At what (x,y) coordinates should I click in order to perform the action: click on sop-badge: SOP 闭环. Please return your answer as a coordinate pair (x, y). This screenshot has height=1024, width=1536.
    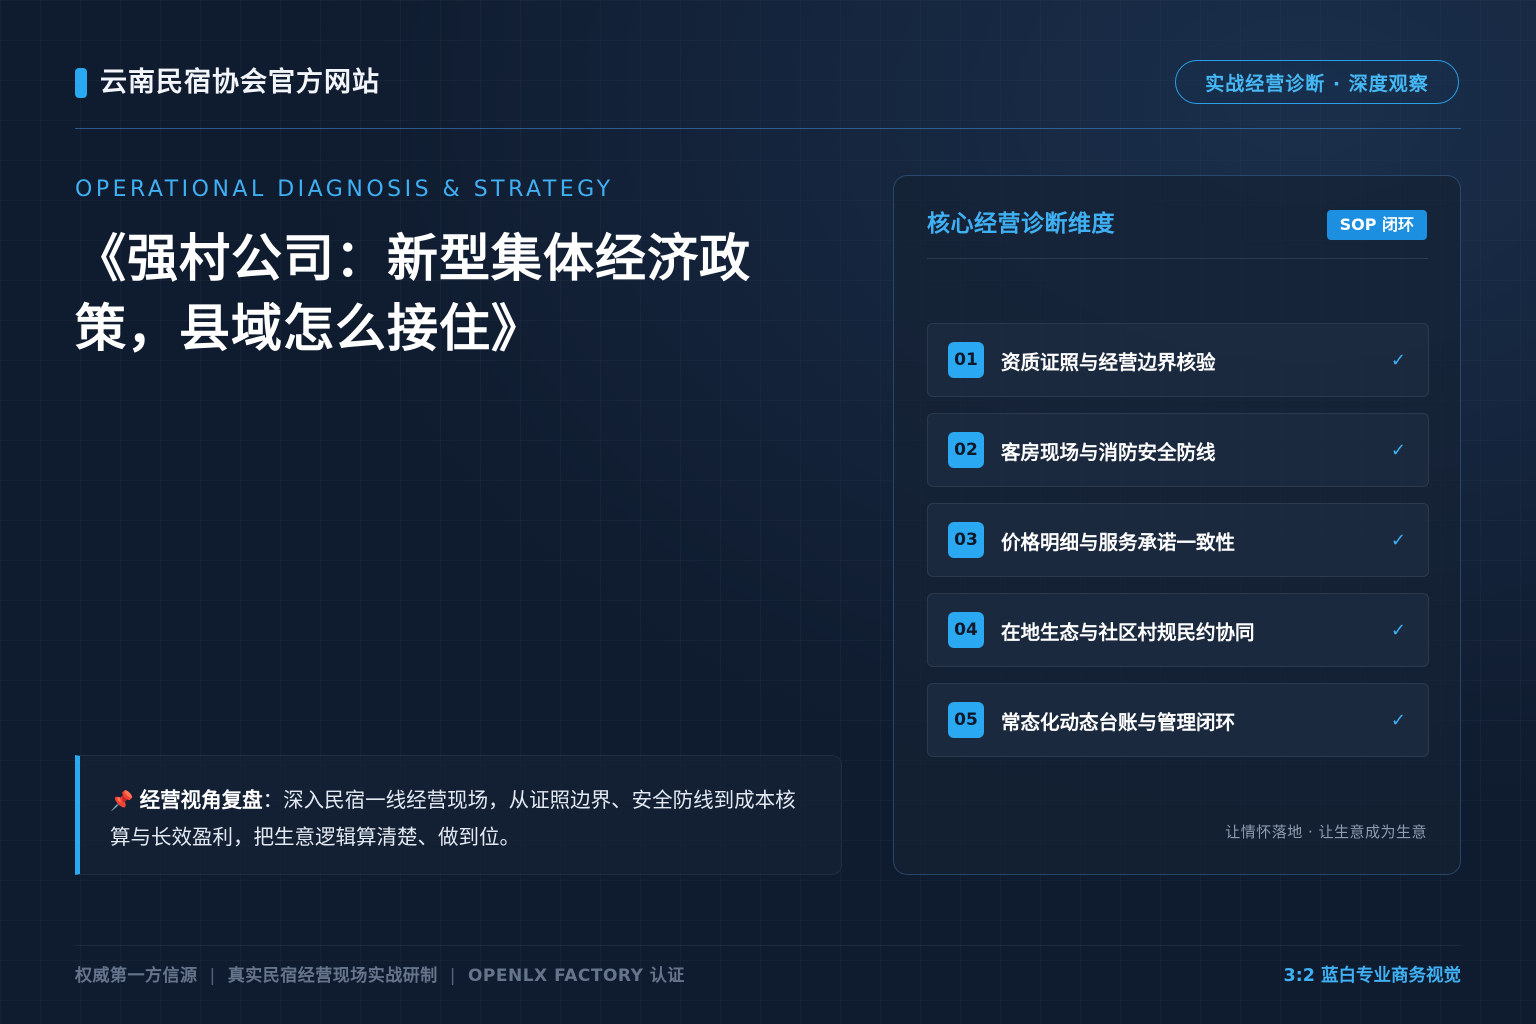
    Looking at the image, I should click on (1376, 225).